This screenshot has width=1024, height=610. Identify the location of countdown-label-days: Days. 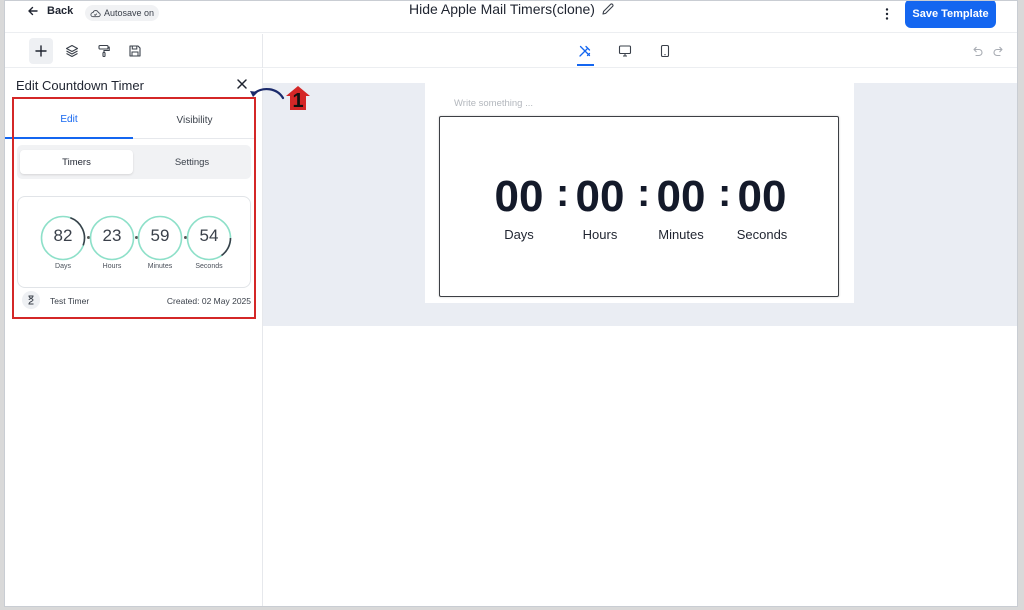
(519, 234).